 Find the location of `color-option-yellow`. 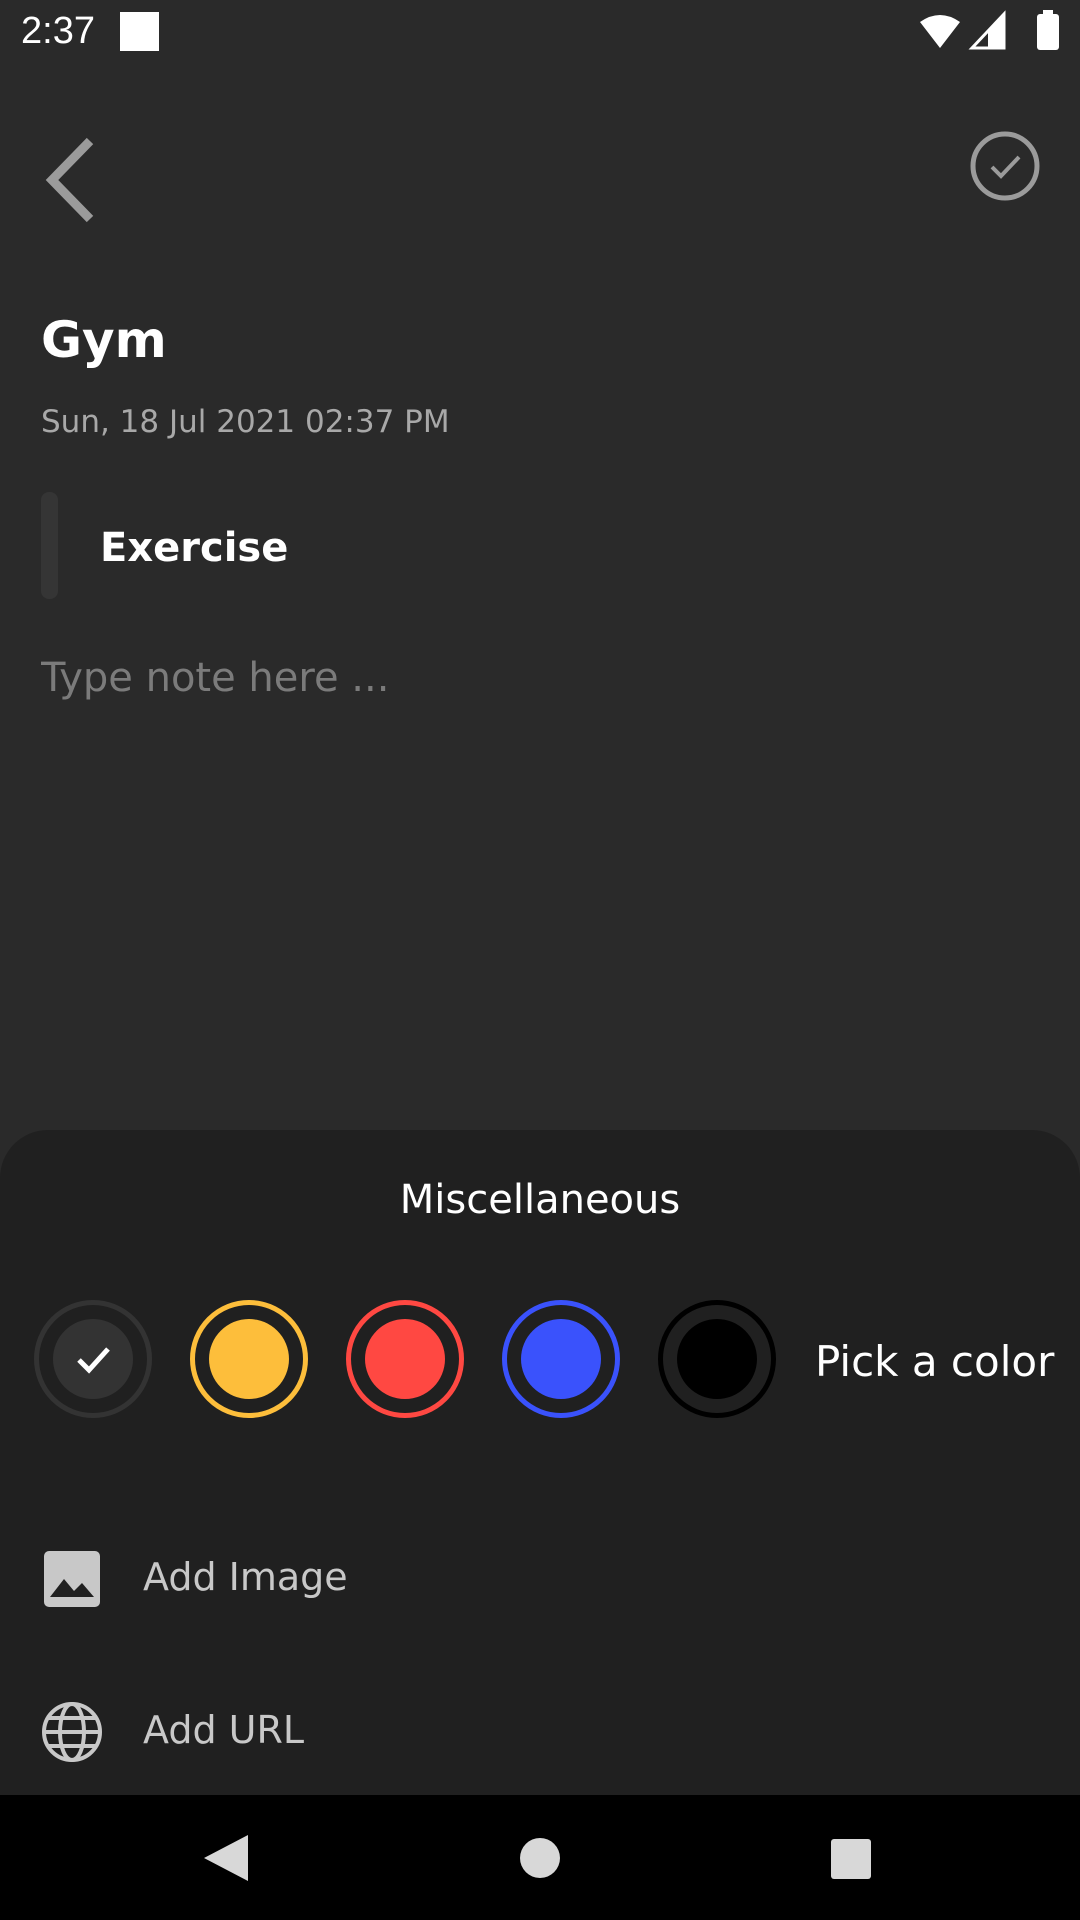

color-option-yellow is located at coordinates (249, 1359).